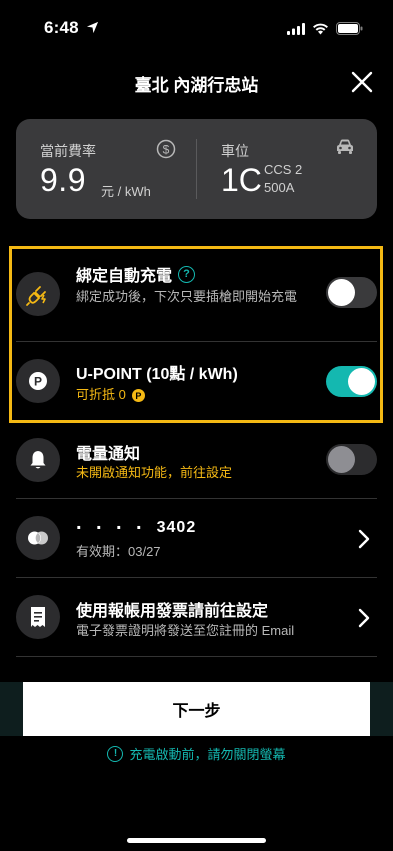  I want to click on auto-charge-title: 綁定自動充電 ?, so click(136, 274).